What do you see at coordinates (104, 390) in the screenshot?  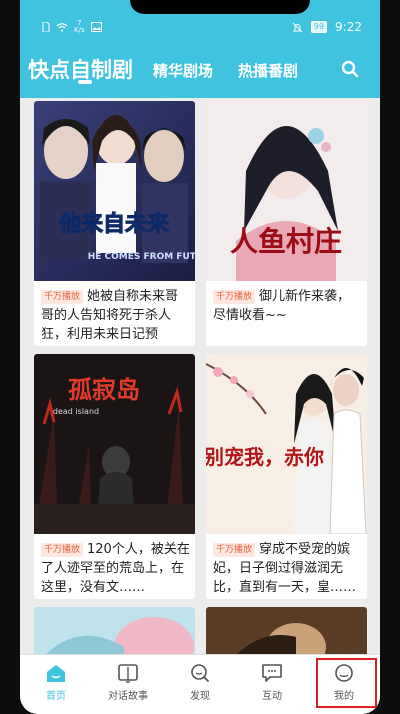 I see `cover-title-text: 孤寂岛` at bounding box center [104, 390].